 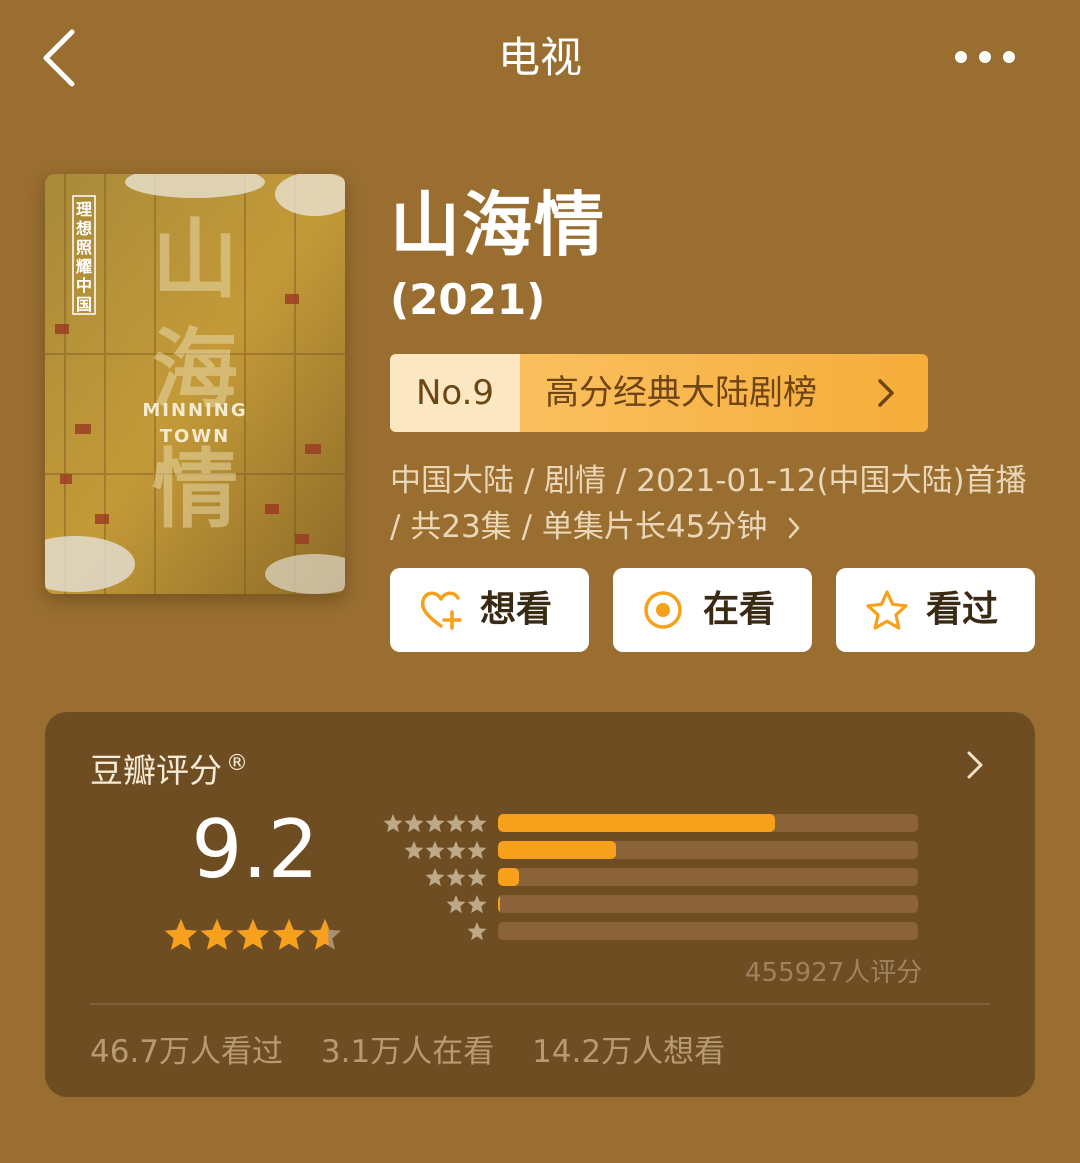 I want to click on three-stars-icon, so click(x=456, y=877).